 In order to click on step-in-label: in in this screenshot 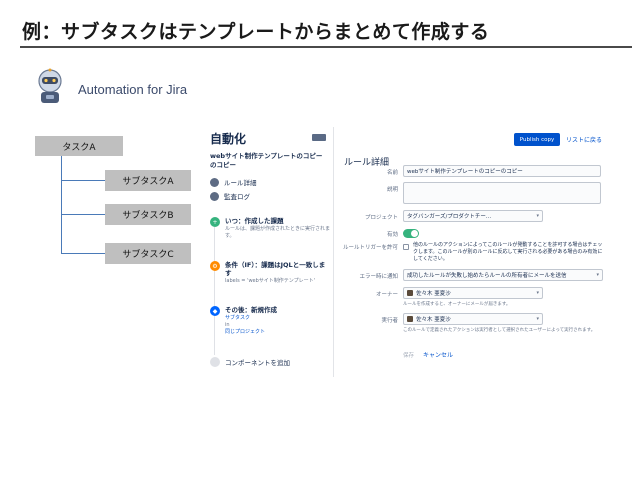, I will do `click(227, 325)`.